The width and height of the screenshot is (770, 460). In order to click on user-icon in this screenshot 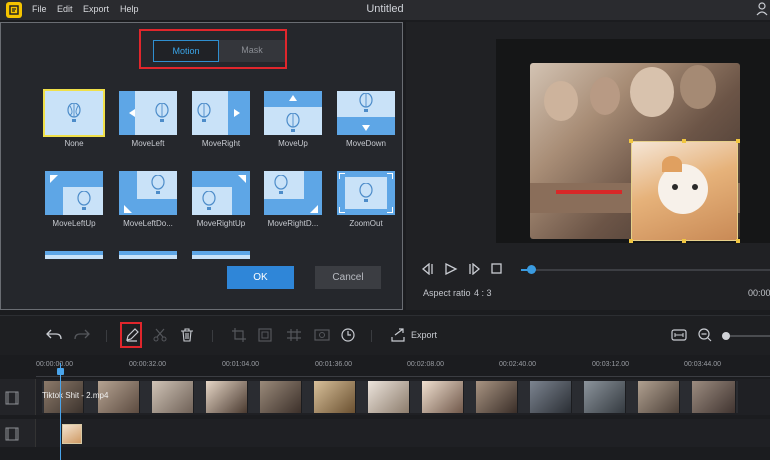, I will do `click(762, 9)`.